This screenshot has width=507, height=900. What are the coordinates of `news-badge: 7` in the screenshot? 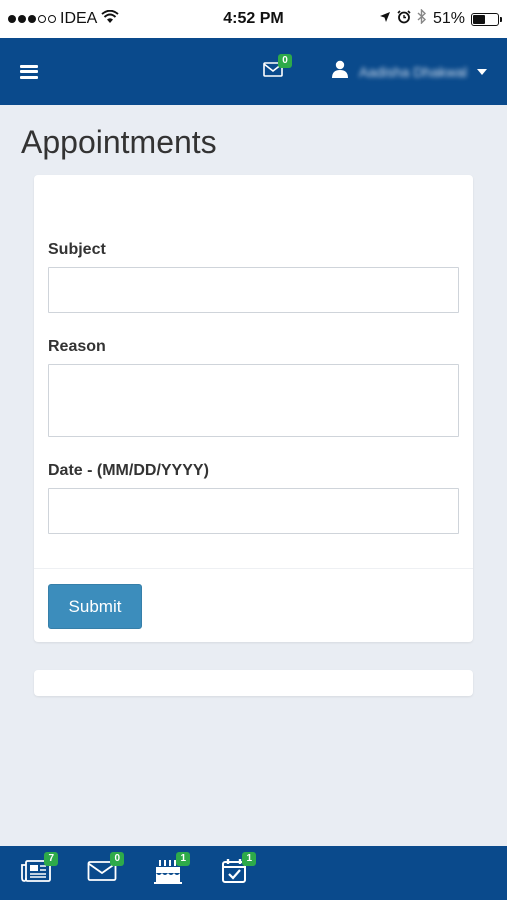 It's located at (51, 859).